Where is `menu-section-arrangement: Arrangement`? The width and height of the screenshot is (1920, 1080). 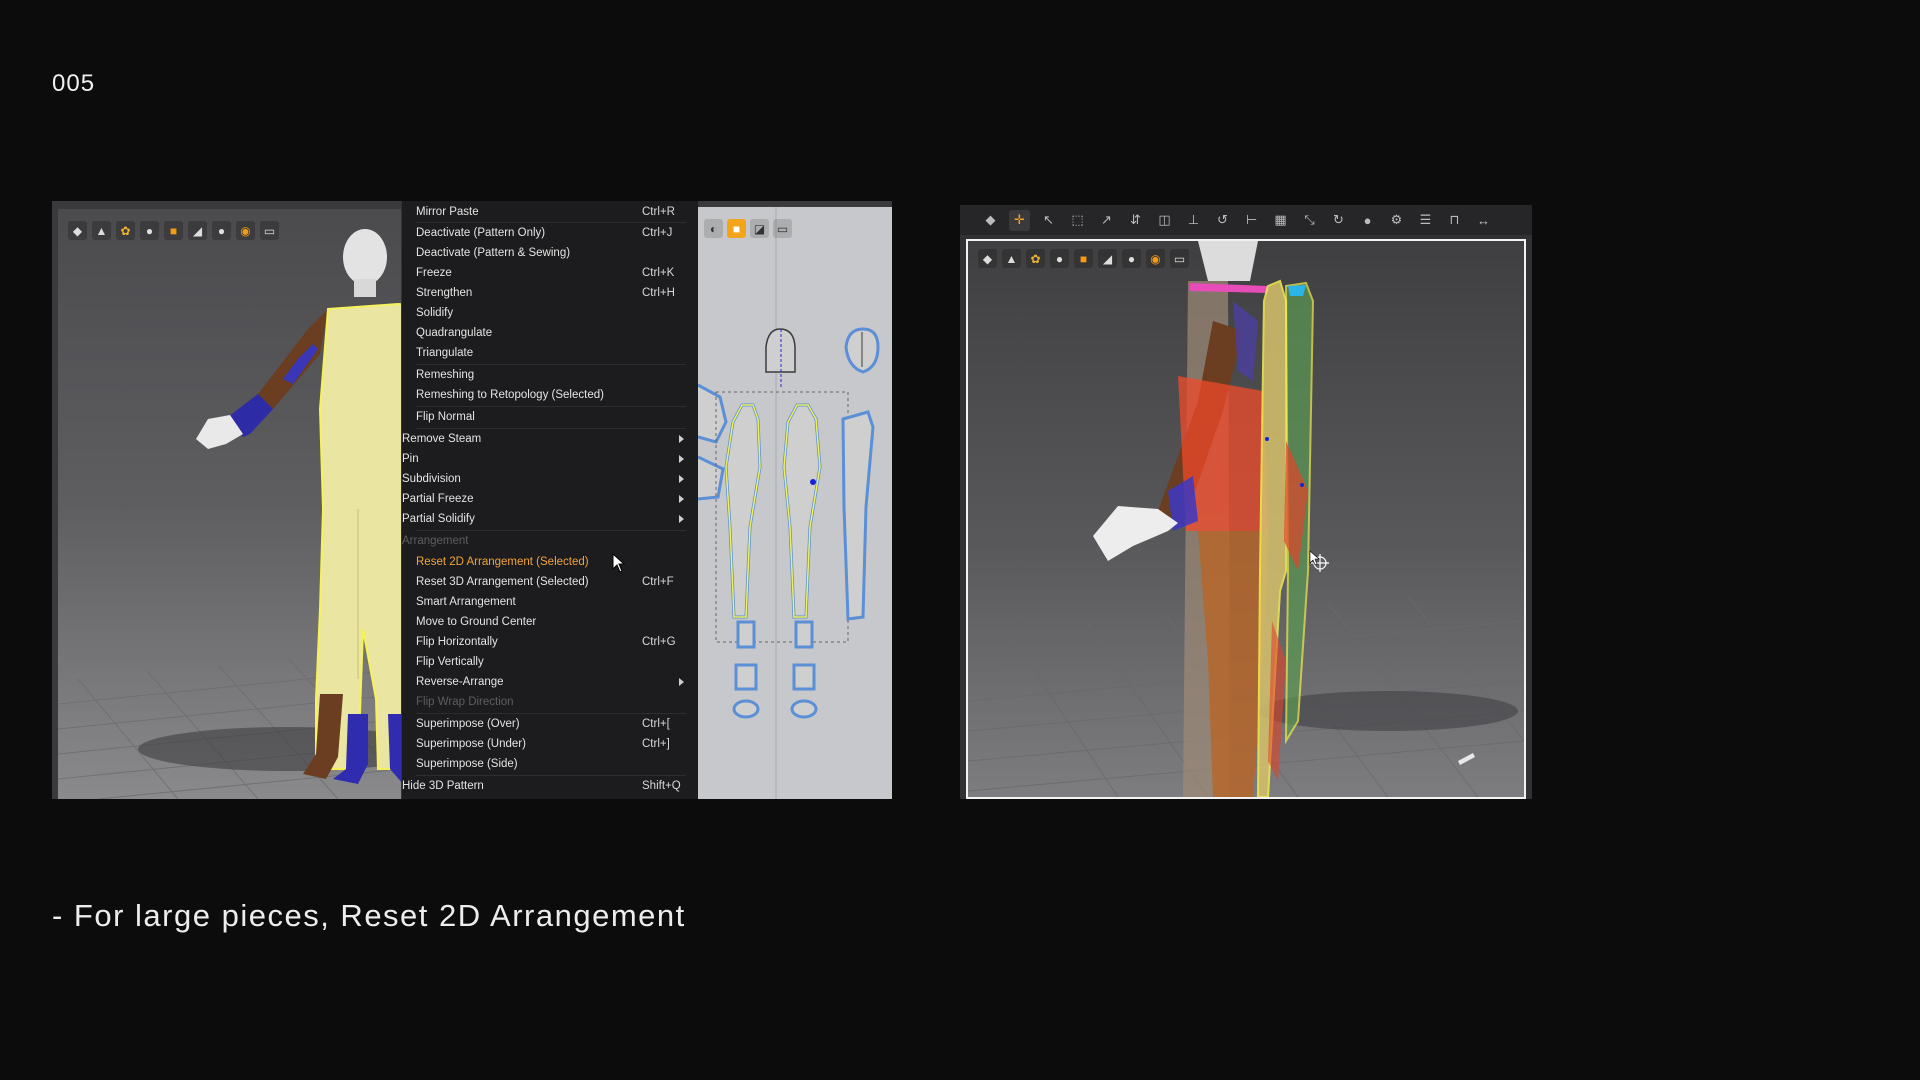 menu-section-arrangement: Arrangement is located at coordinates (550, 541).